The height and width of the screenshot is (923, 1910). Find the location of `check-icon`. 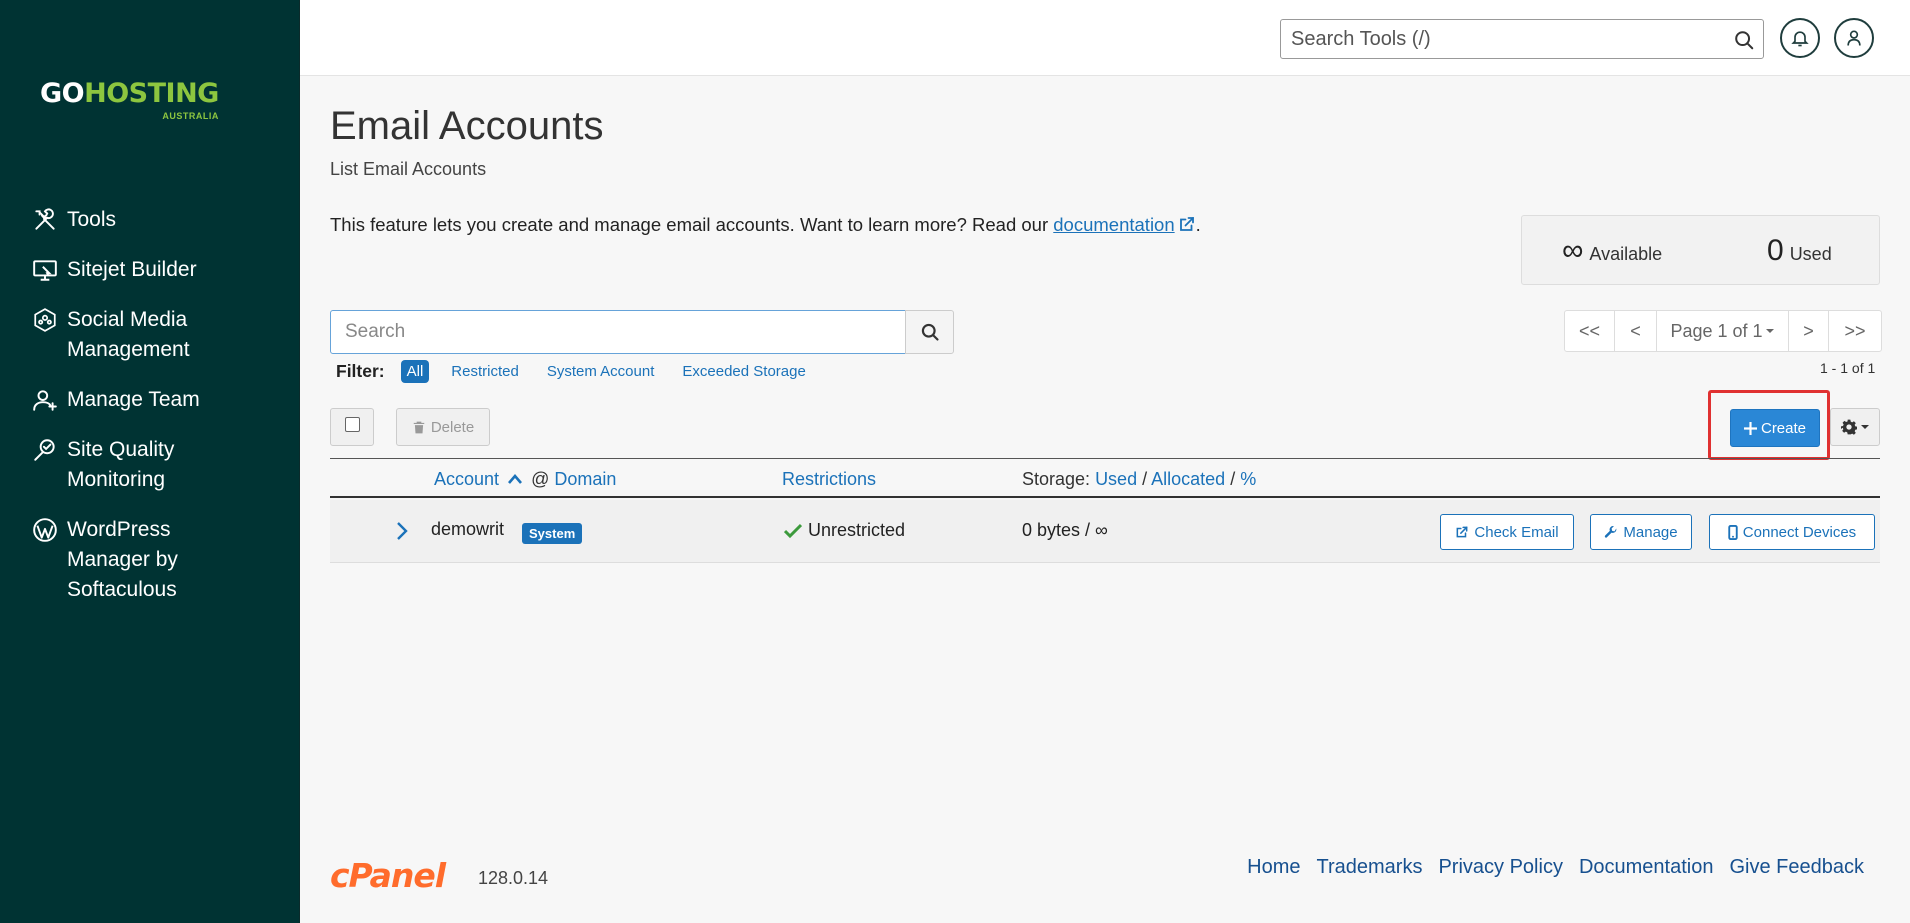

check-icon is located at coordinates (793, 530).